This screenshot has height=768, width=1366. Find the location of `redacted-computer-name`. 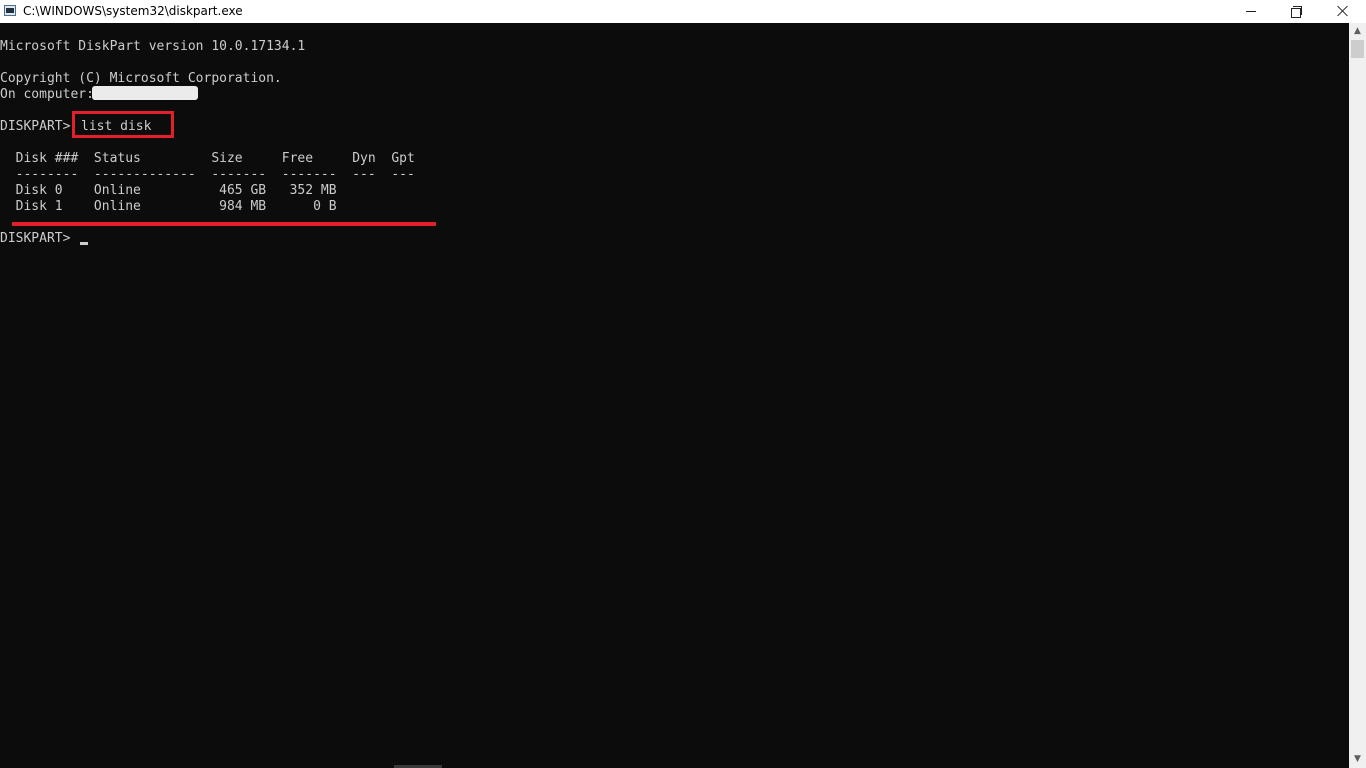

redacted-computer-name is located at coordinates (145, 93).